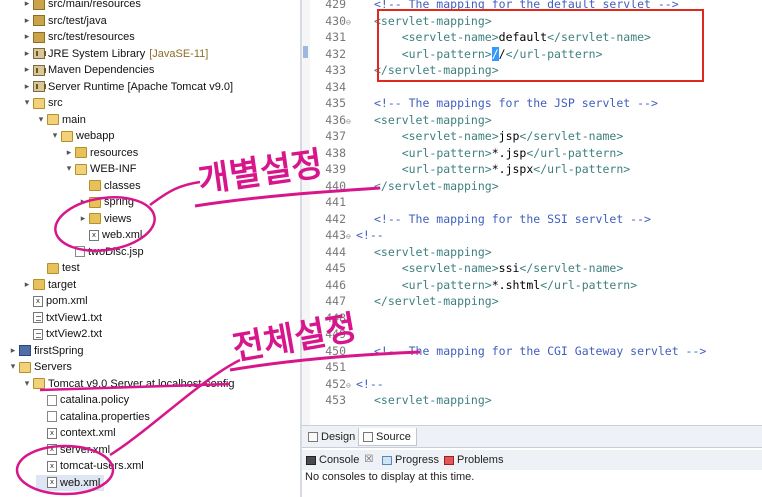 The width and height of the screenshot is (762, 497). What do you see at coordinates (82, 400) in the screenshot?
I see `tree-item: catalina.policy` at bounding box center [82, 400].